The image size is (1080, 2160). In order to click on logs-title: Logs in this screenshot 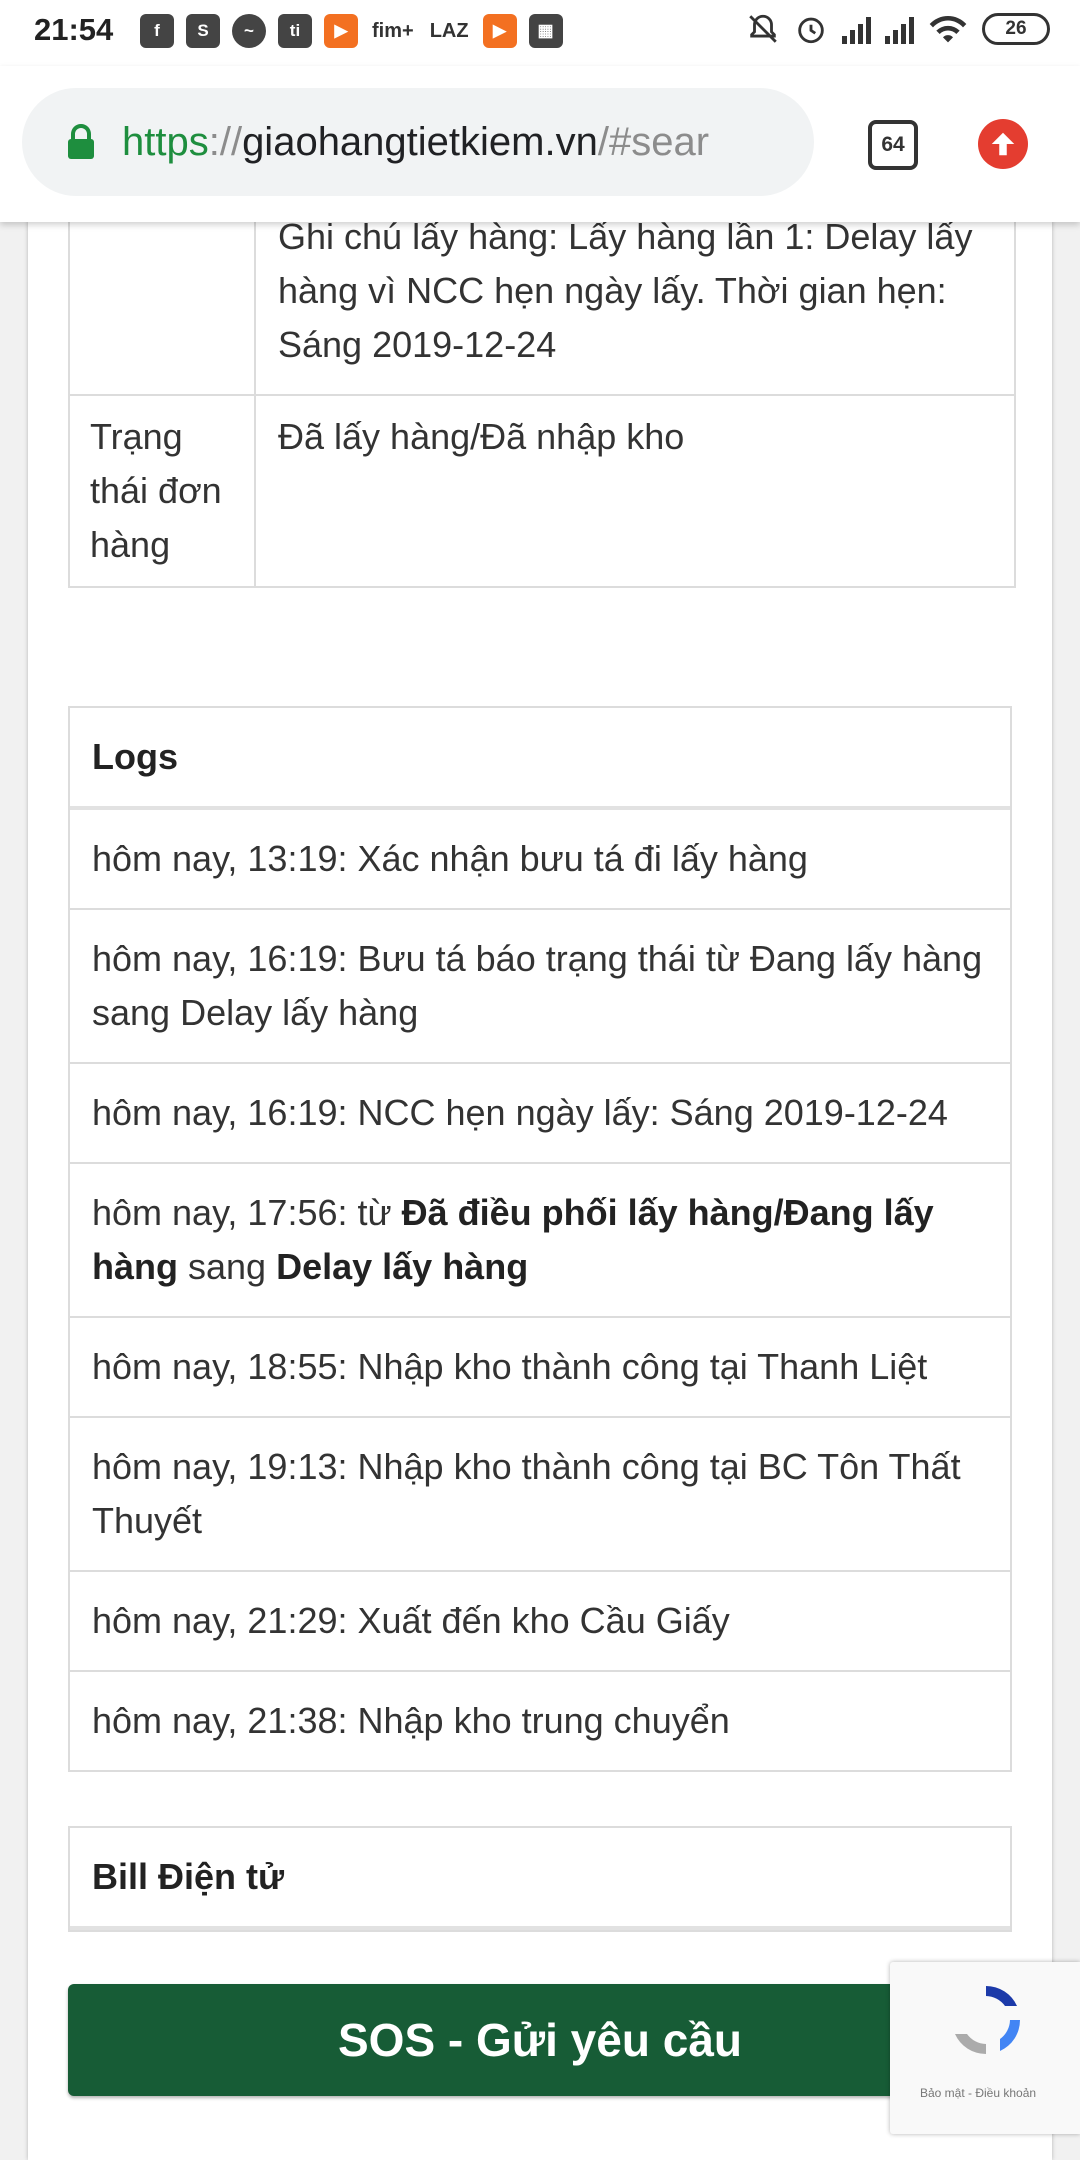, I will do `click(540, 759)`.